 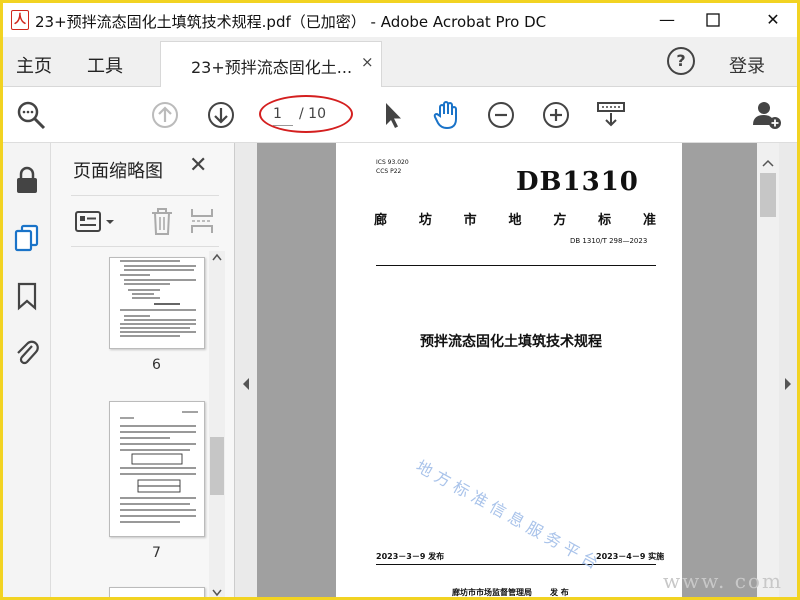 I want to click on close-window-button: ✕, so click(x=773, y=20).